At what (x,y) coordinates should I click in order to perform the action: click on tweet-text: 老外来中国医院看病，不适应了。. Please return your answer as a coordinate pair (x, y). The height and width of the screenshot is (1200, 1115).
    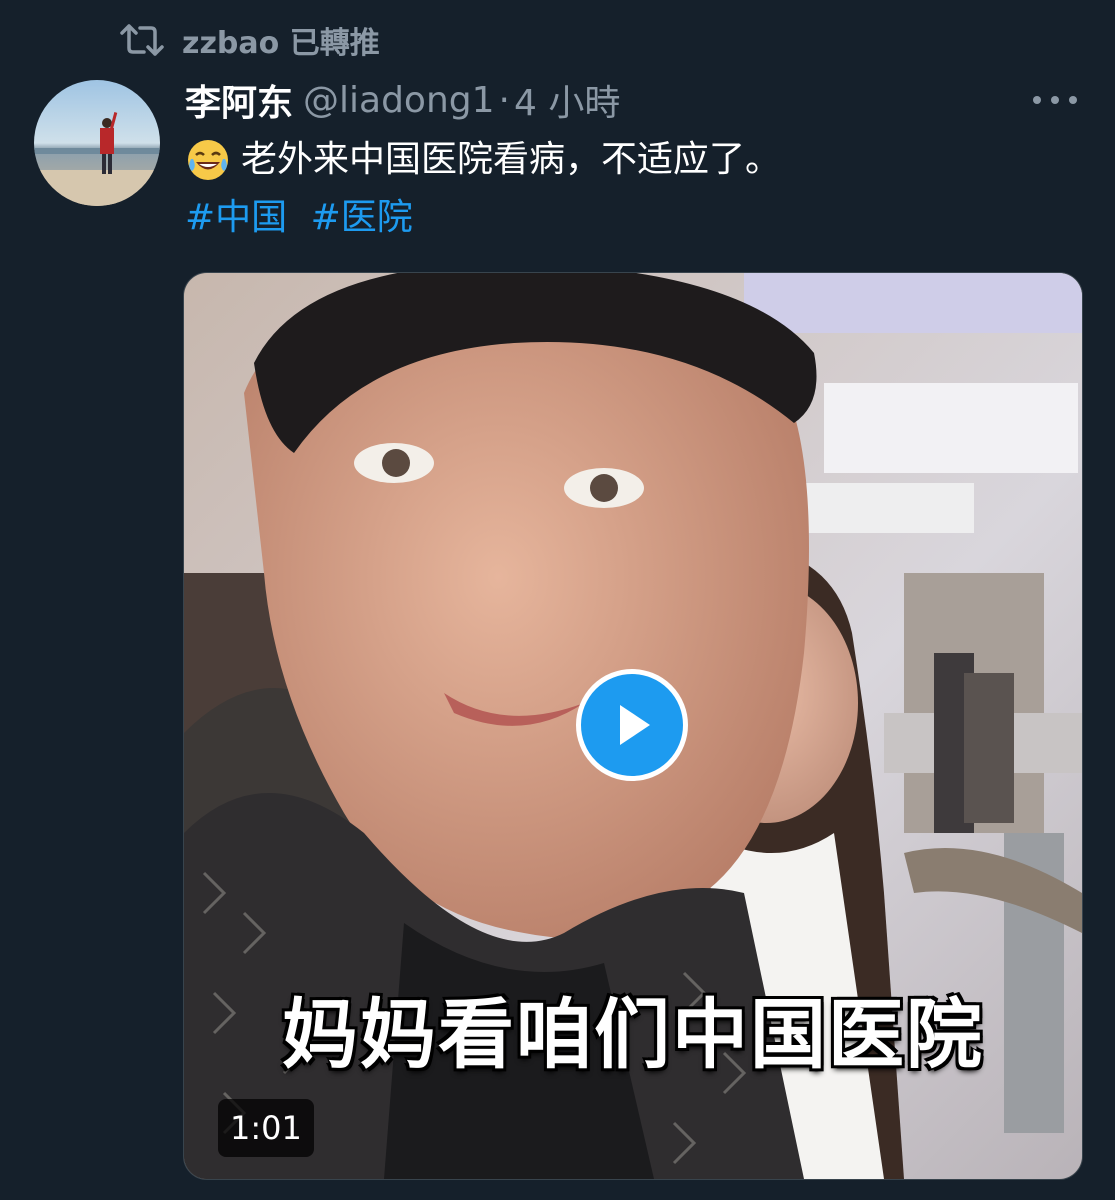
    Looking at the image, I should click on (483, 160).